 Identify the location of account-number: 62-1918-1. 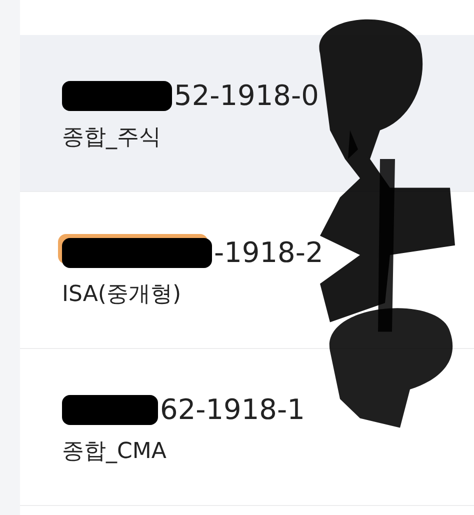
(232, 409).